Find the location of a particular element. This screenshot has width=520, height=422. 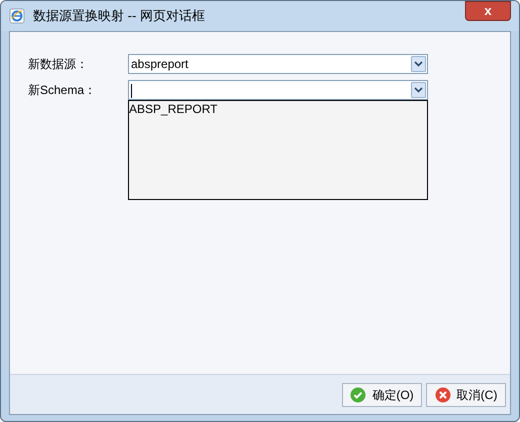

field-label: 新数据源： is located at coordinates (58, 64).